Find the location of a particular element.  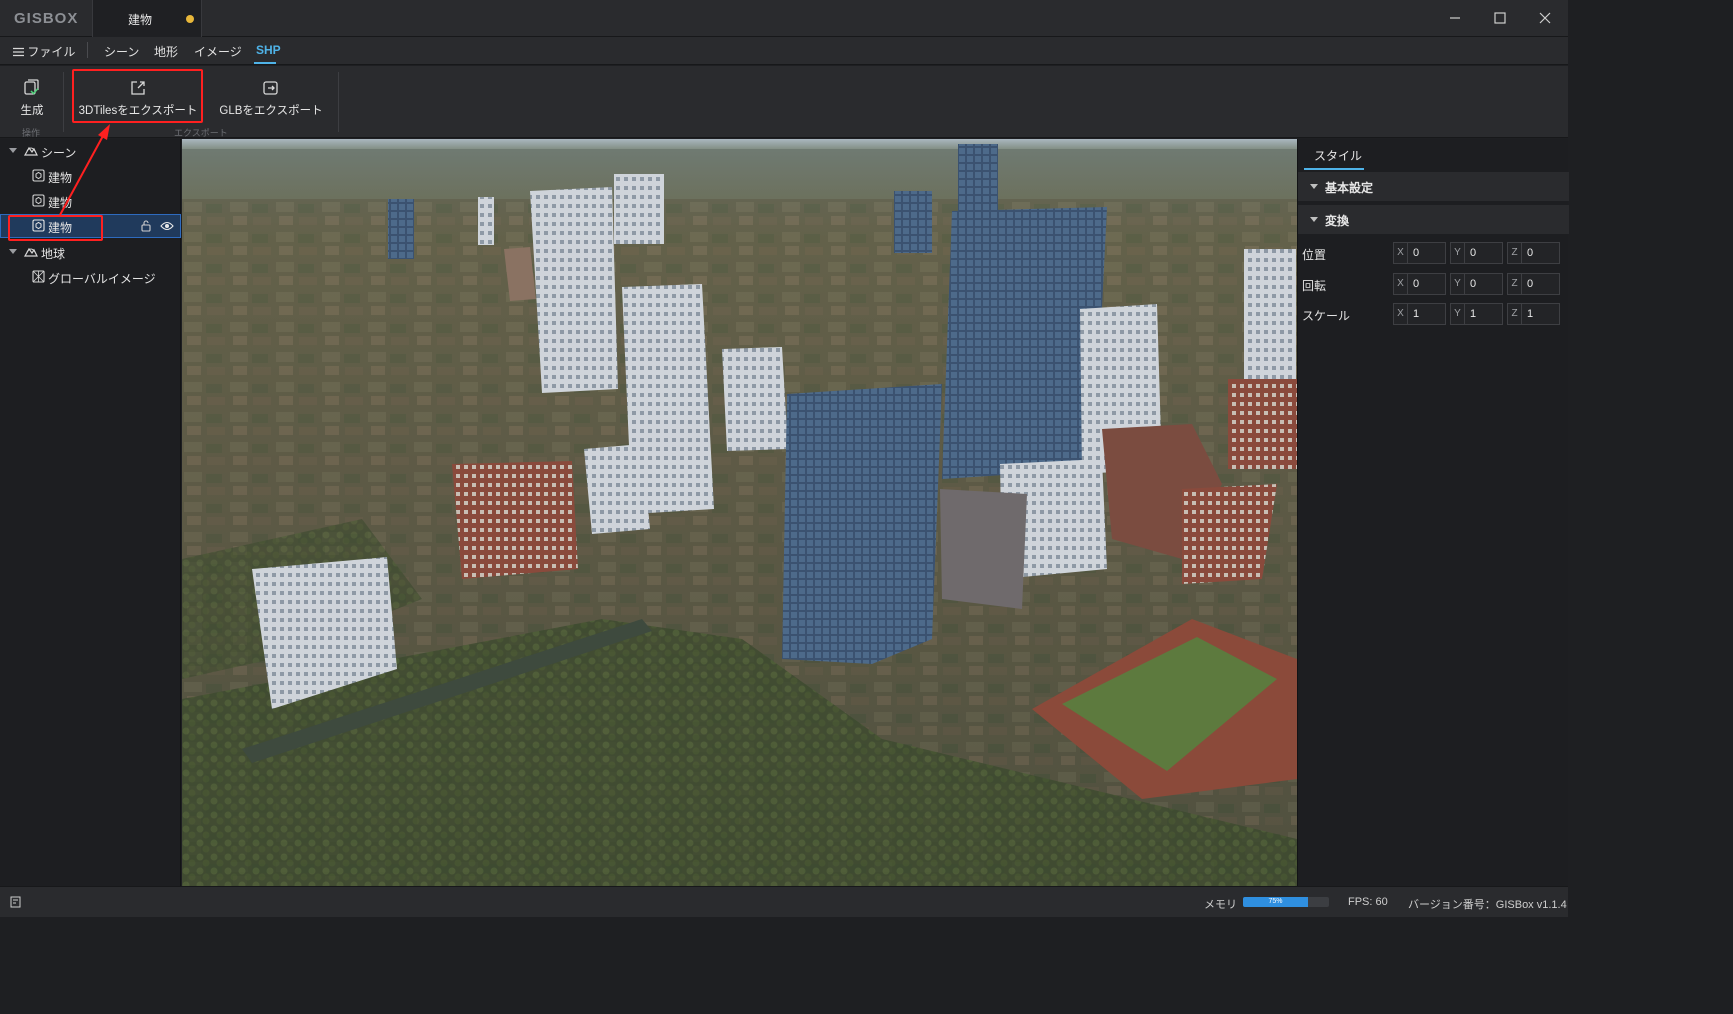

tree-node-scene: シーン is located at coordinates (90, 151).